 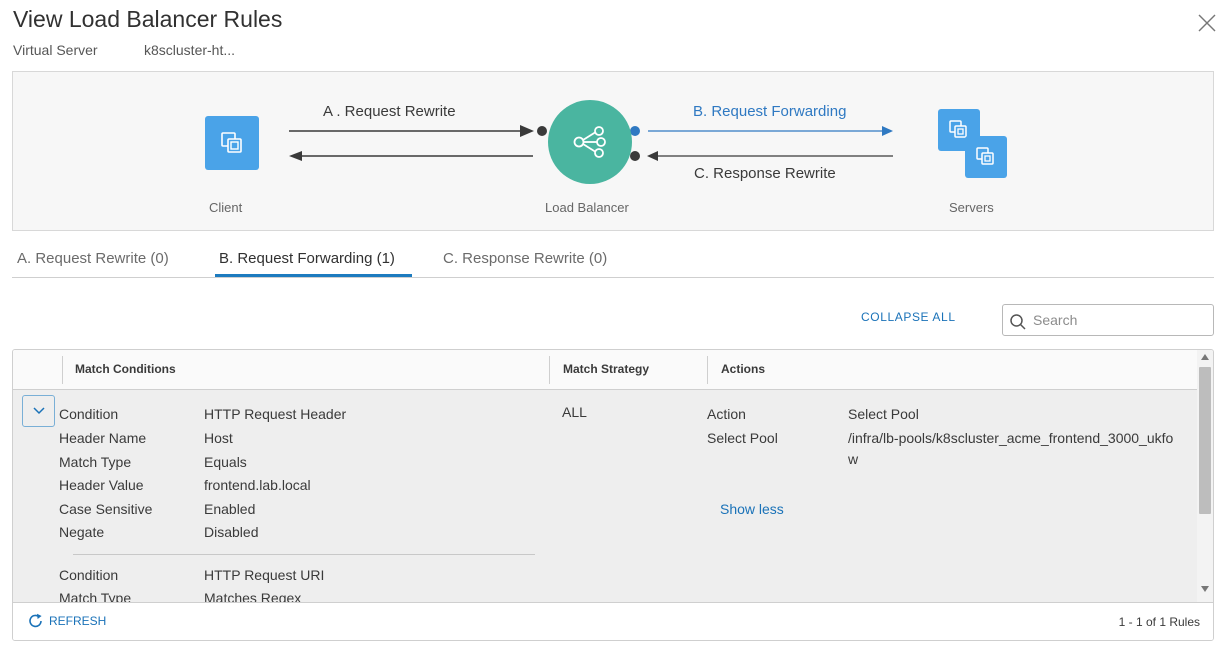 I want to click on load-balancer-icon, so click(x=589, y=142).